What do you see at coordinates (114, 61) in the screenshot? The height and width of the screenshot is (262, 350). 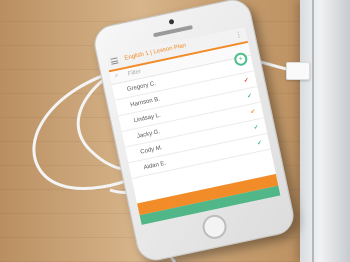 I see `menu-icon` at bounding box center [114, 61].